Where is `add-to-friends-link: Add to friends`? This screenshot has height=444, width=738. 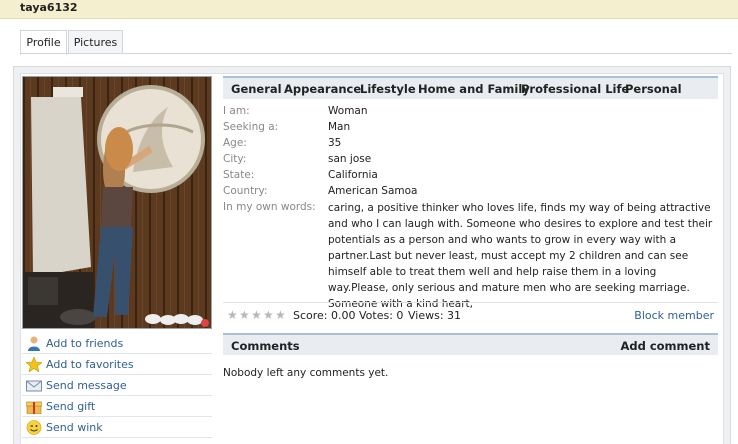 add-to-friends-link: Add to friends is located at coordinates (117, 343).